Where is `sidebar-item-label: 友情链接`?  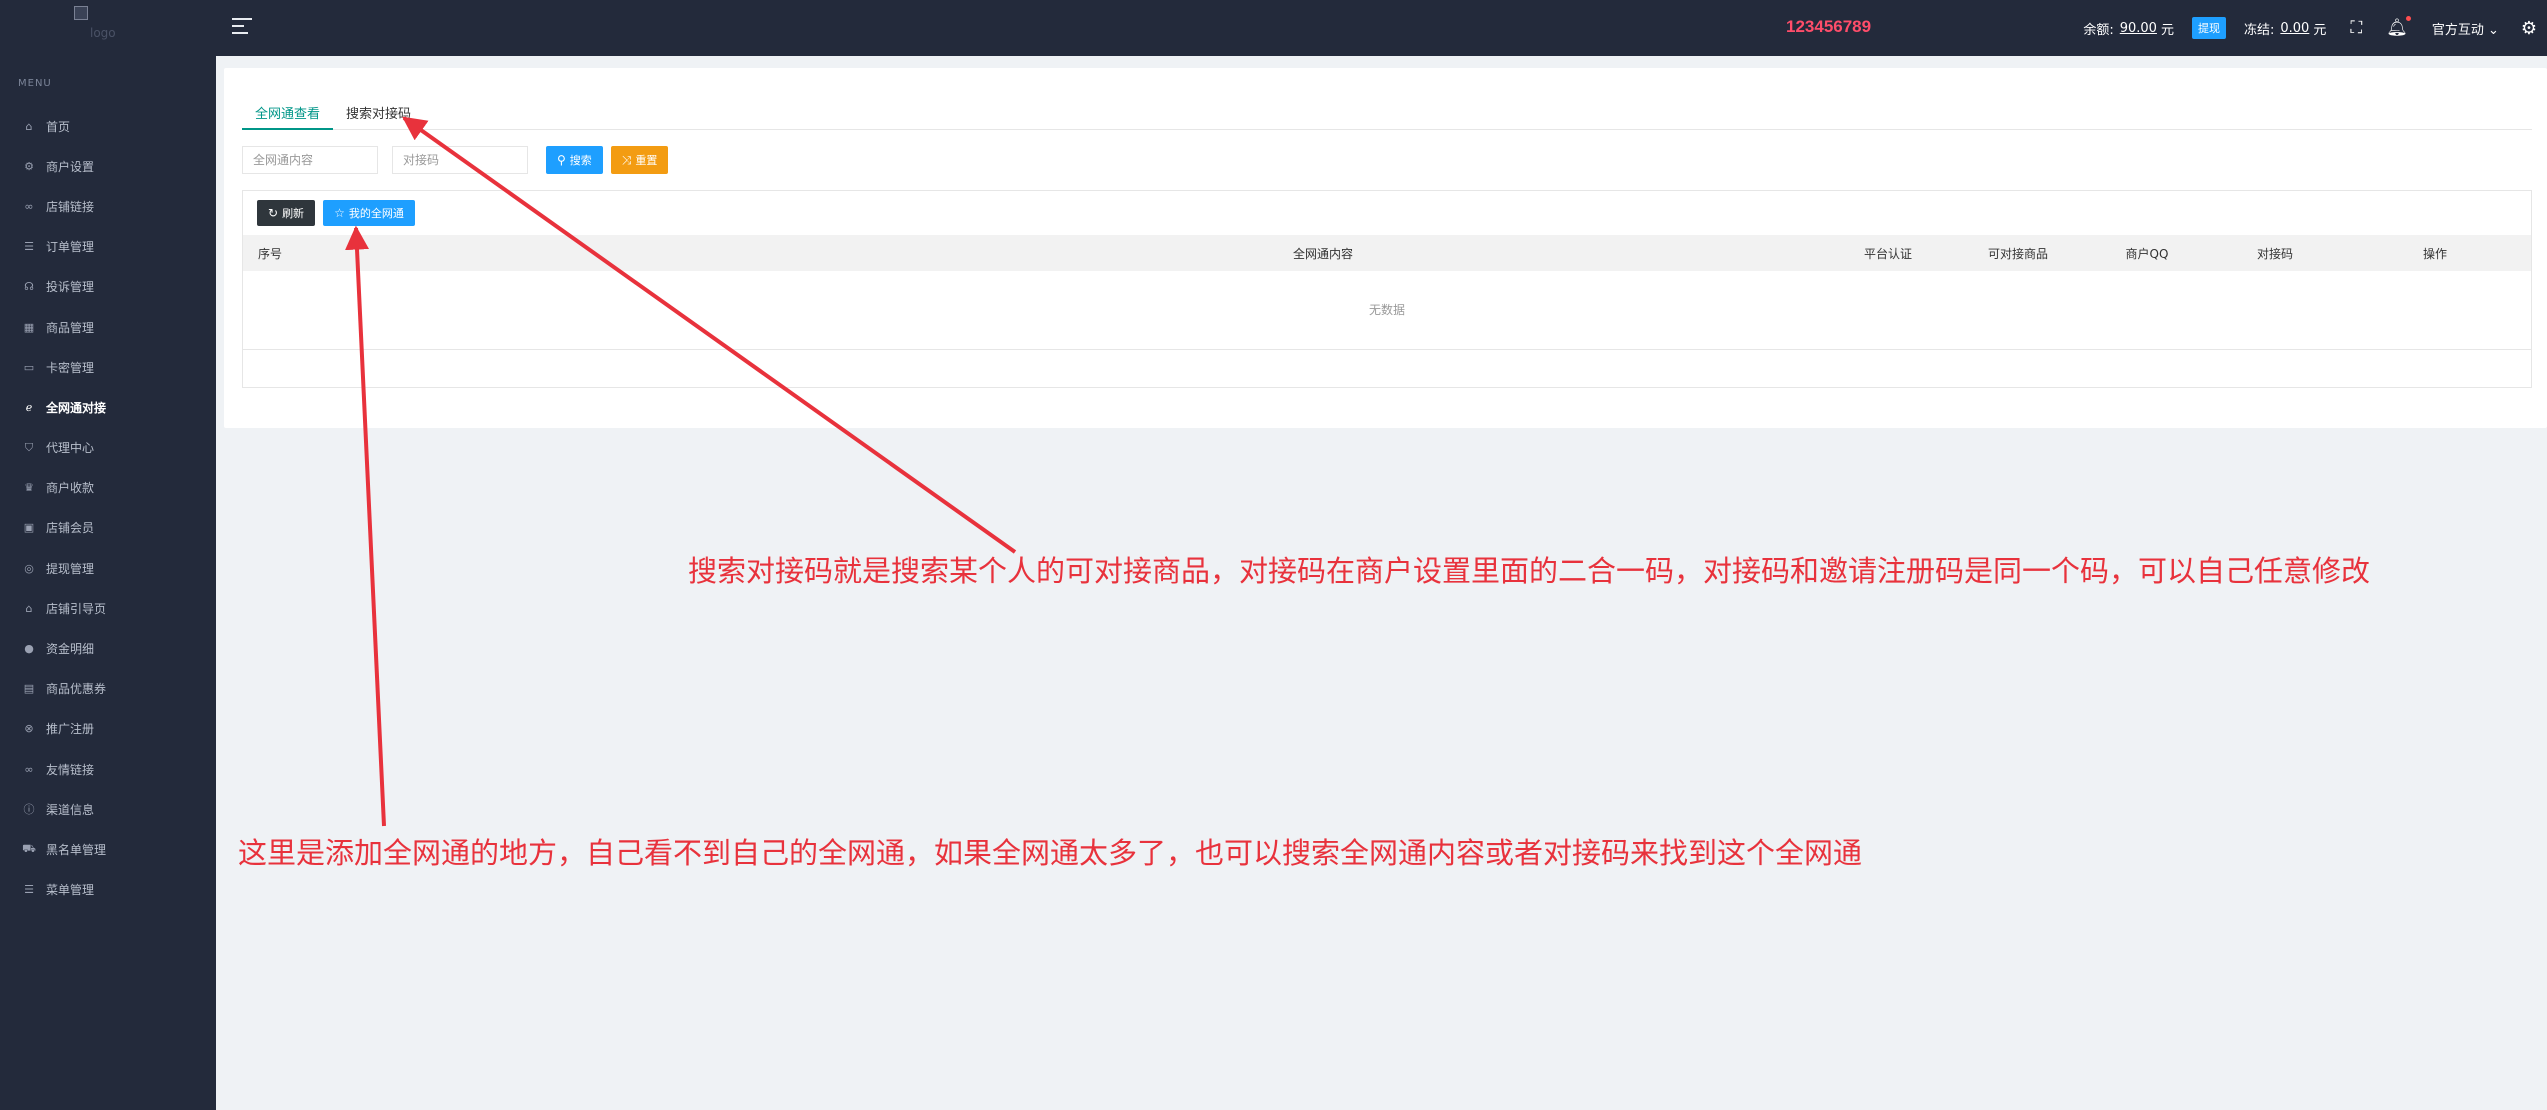 sidebar-item-label: 友情链接 is located at coordinates (70, 769).